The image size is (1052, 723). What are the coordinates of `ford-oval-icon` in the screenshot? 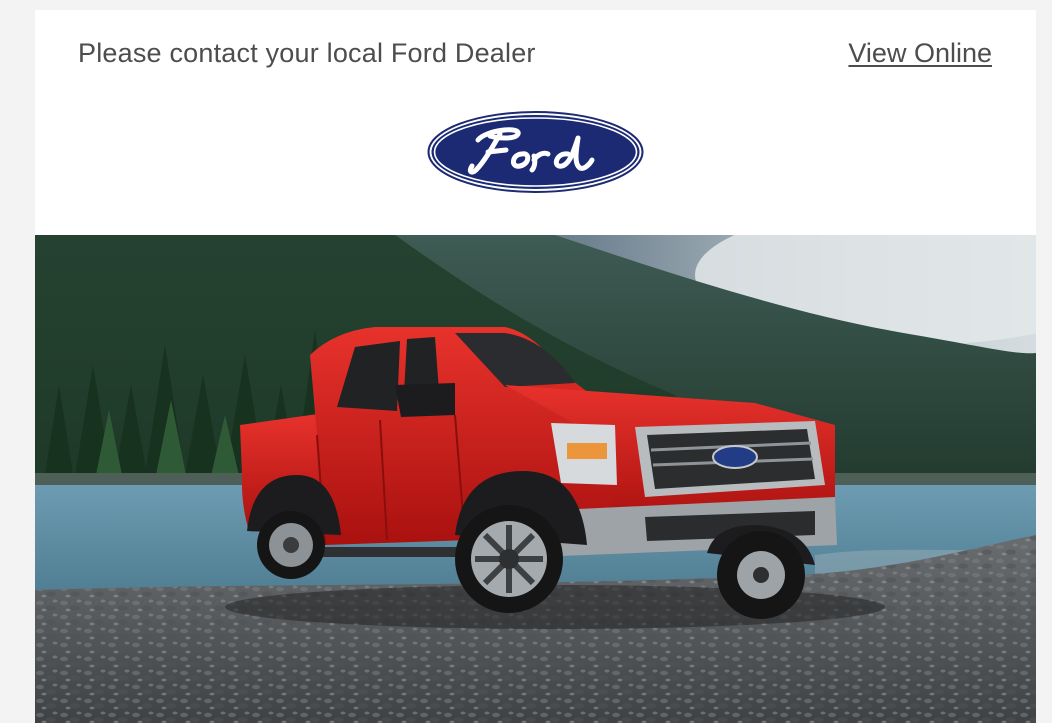 It's located at (535, 152).